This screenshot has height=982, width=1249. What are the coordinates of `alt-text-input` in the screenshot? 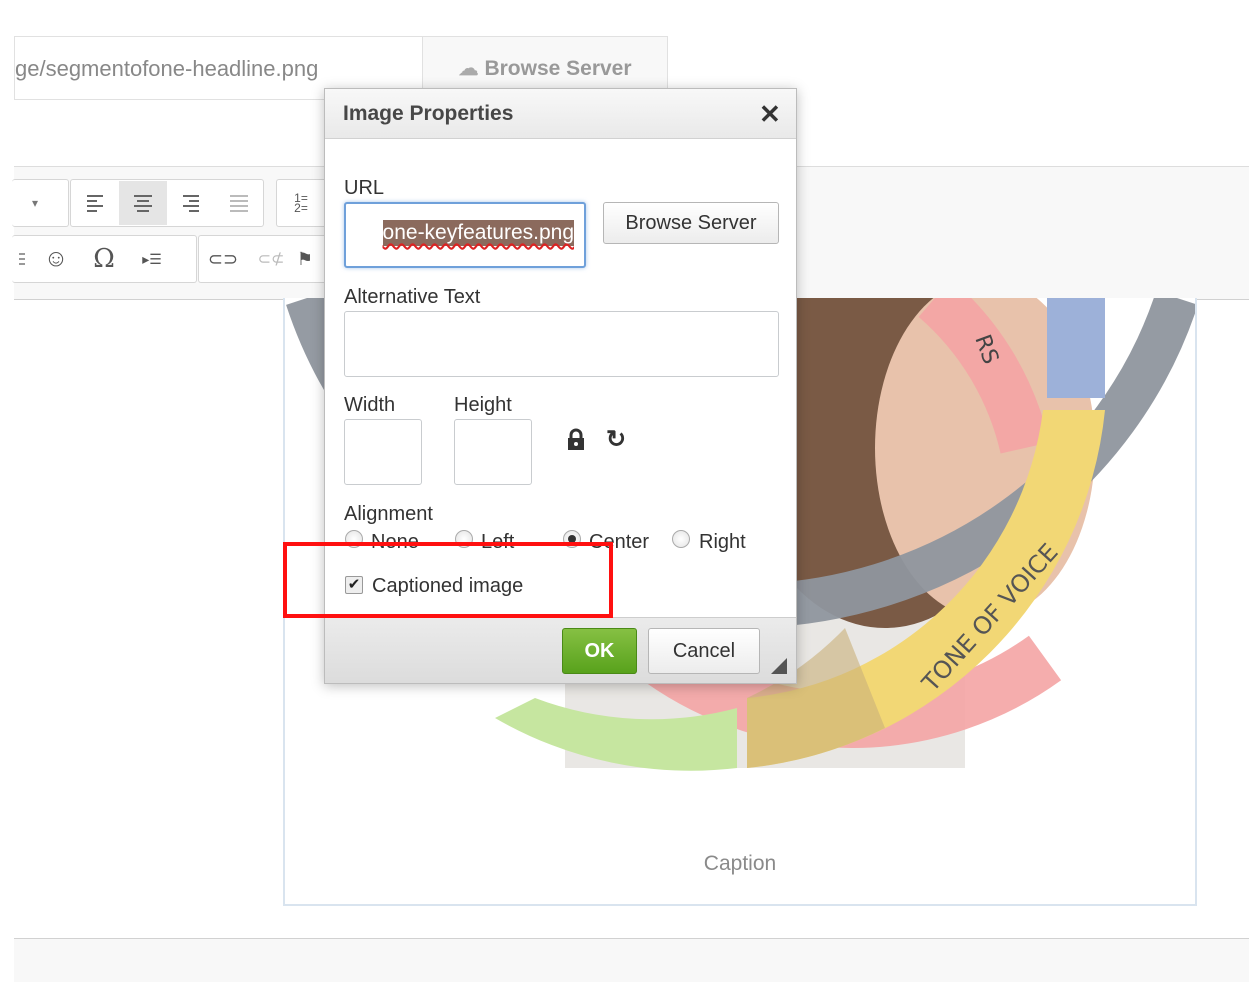 It's located at (561, 344).